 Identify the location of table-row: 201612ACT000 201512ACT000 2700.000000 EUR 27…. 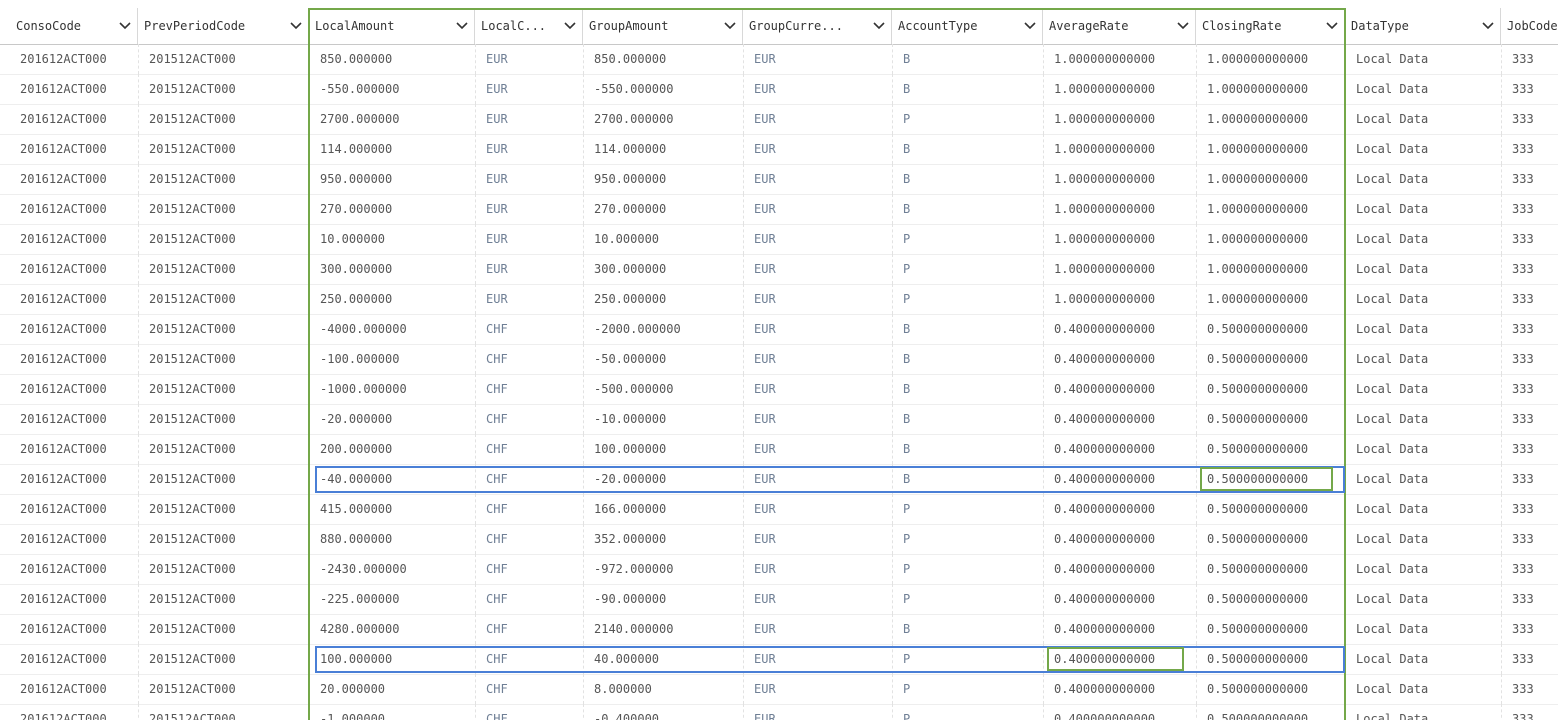
(779, 119).